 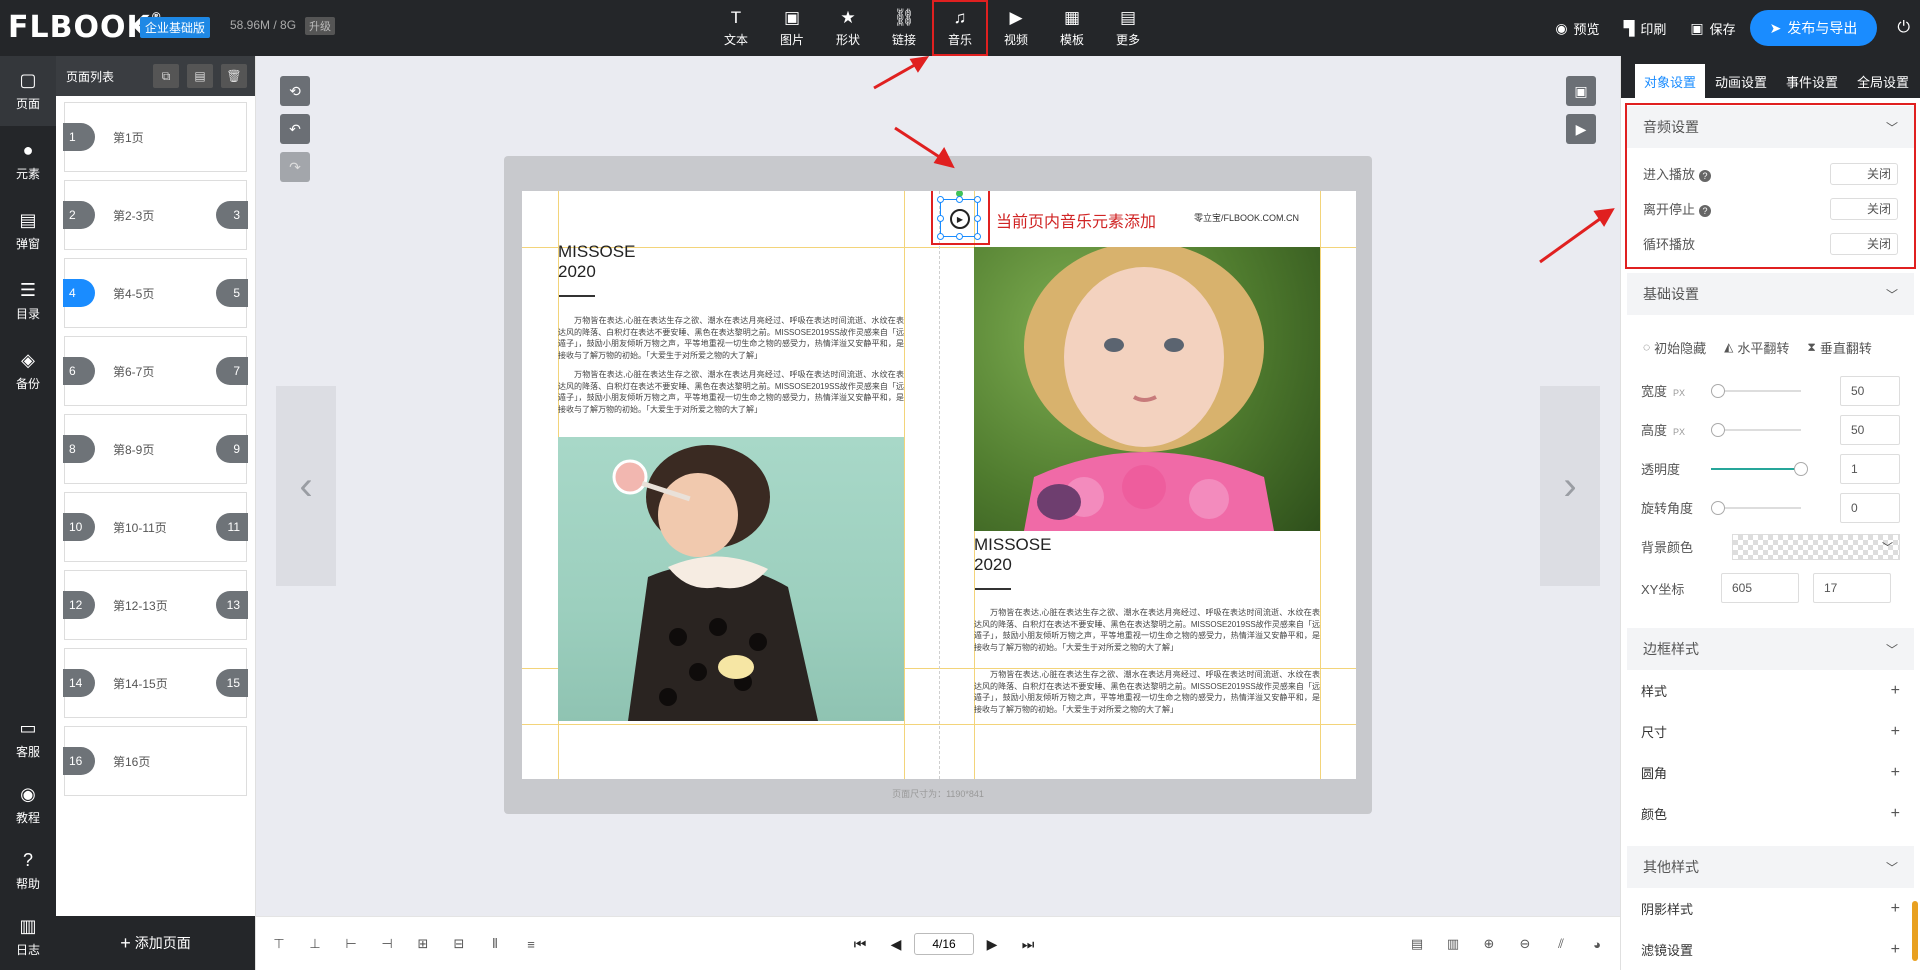 I want to click on page-list-item: 4 第4-5页 5, so click(x=155, y=293).